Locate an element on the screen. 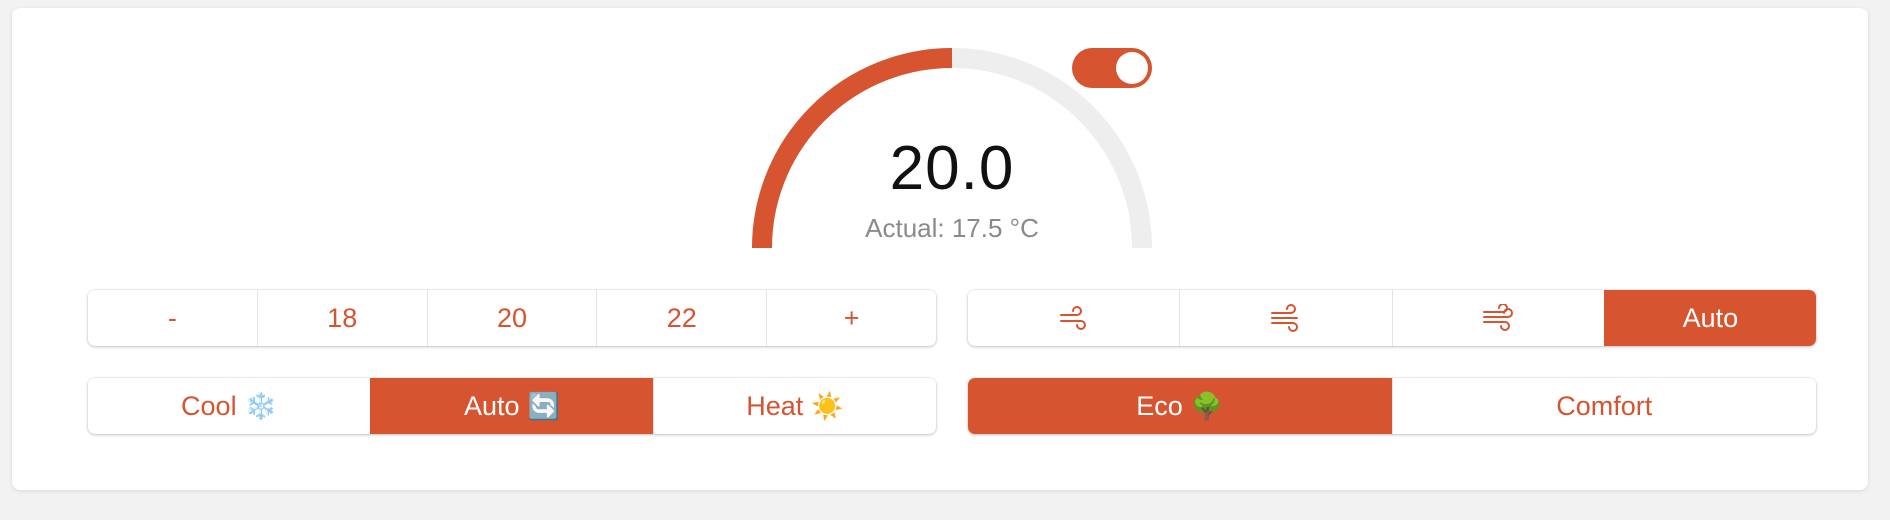 The image size is (1890, 520). preset-18-button: 18 is located at coordinates (341, 318).